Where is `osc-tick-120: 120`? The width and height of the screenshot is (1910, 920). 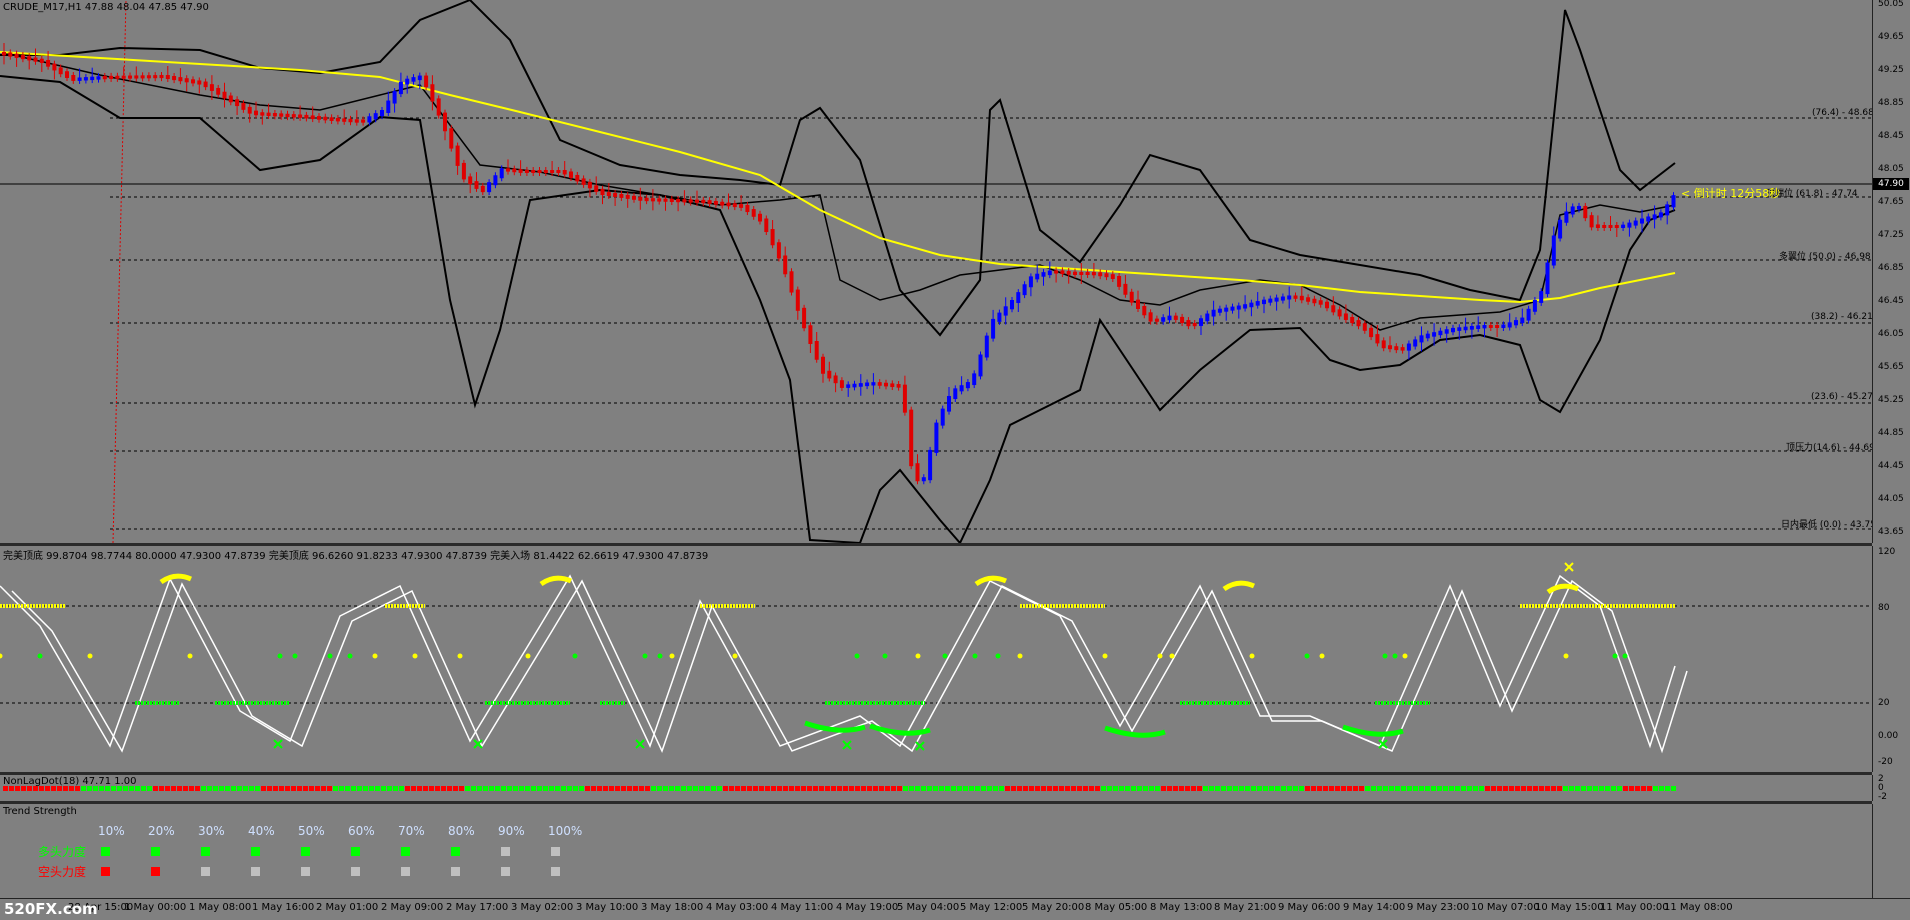 osc-tick-120: 120 is located at coordinates (1887, 552).